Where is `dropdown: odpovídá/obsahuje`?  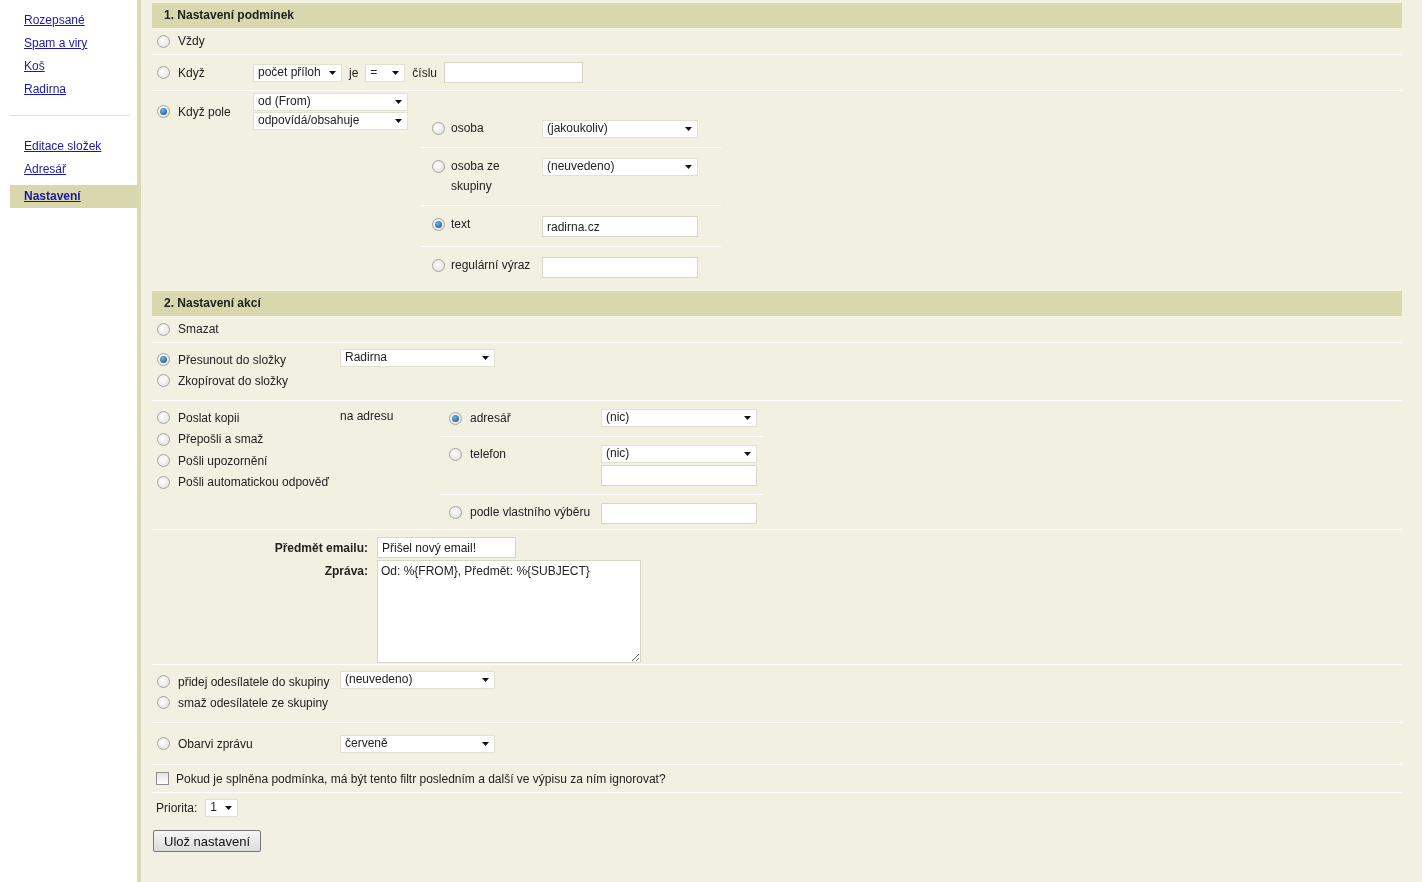
dropdown: odpovídá/obsahuje is located at coordinates (330, 121).